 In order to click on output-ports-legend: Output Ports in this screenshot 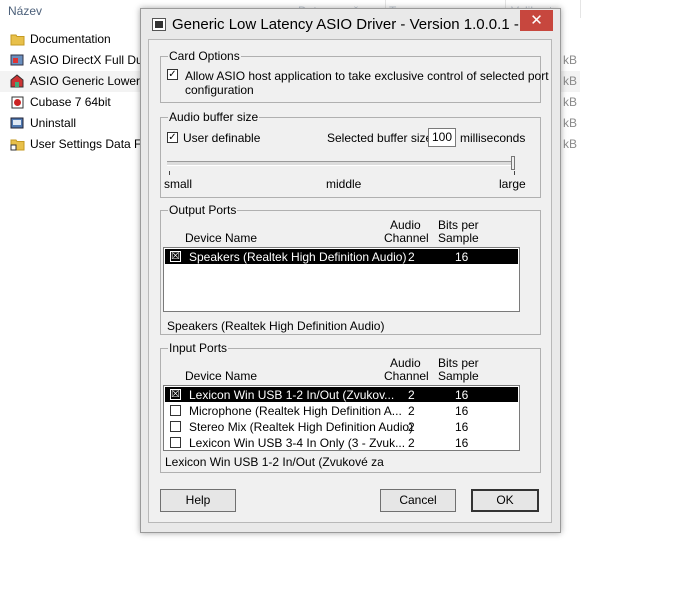, I will do `click(203, 210)`.